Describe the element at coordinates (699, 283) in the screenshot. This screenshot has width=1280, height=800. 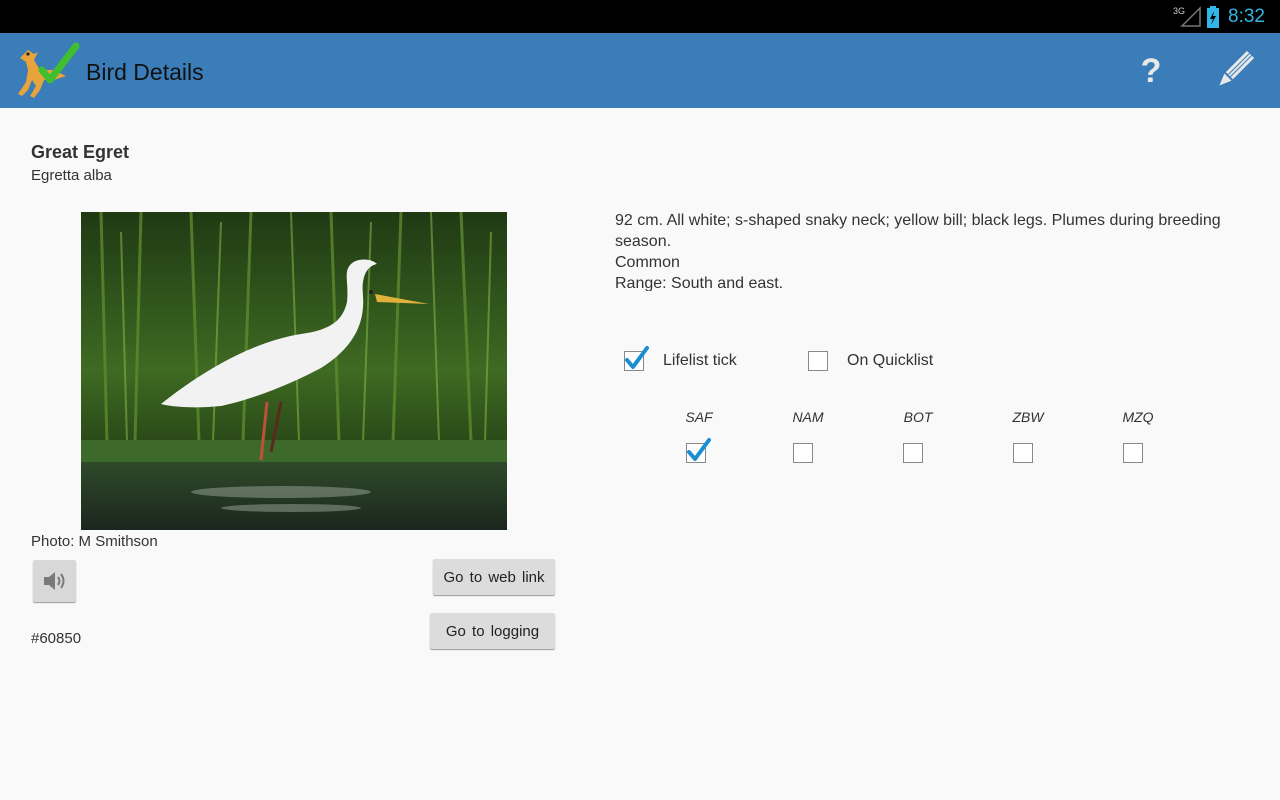
I see `range-text: Range: South and east.` at that location.